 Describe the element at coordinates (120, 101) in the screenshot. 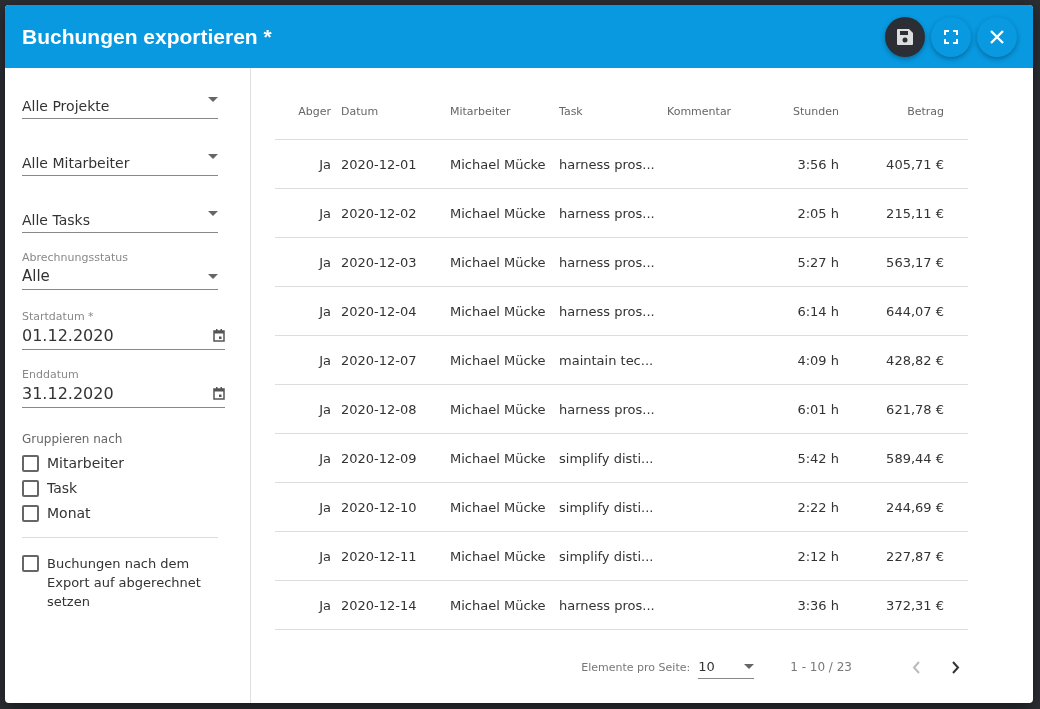

I see `select-field: Alle Projekte` at that location.